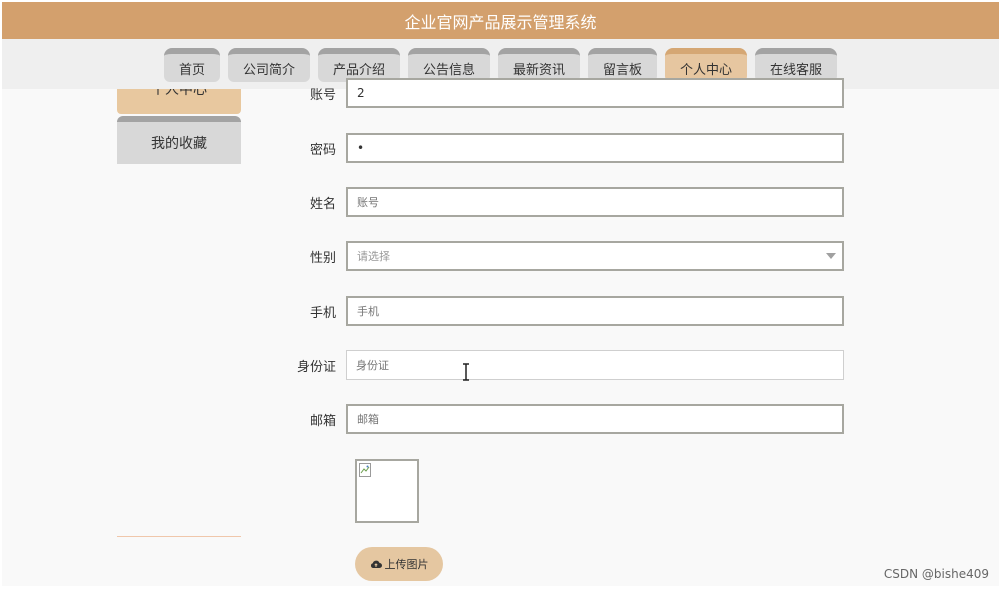  Describe the element at coordinates (595, 93) in the screenshot. I see `account-field` at that location.